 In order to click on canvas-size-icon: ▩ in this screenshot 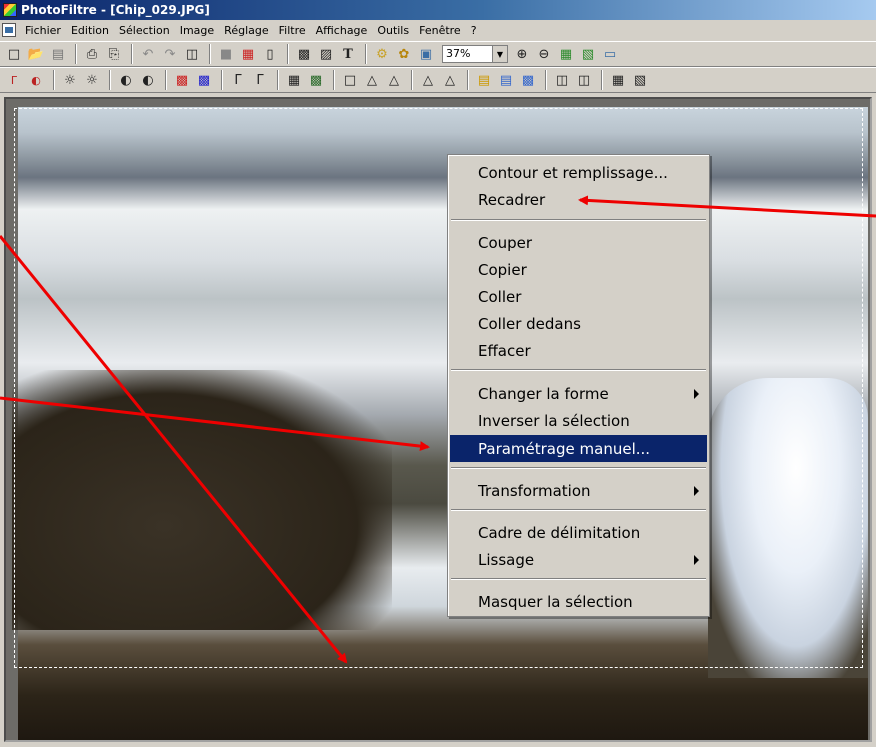, I will do `click(304, 54)`.